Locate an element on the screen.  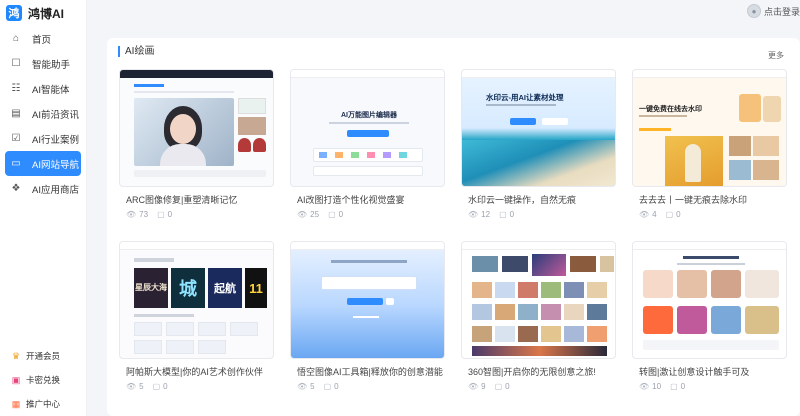
sidebar-item-agents: ☷ AI智能体 is located at coordinates (43, 88).